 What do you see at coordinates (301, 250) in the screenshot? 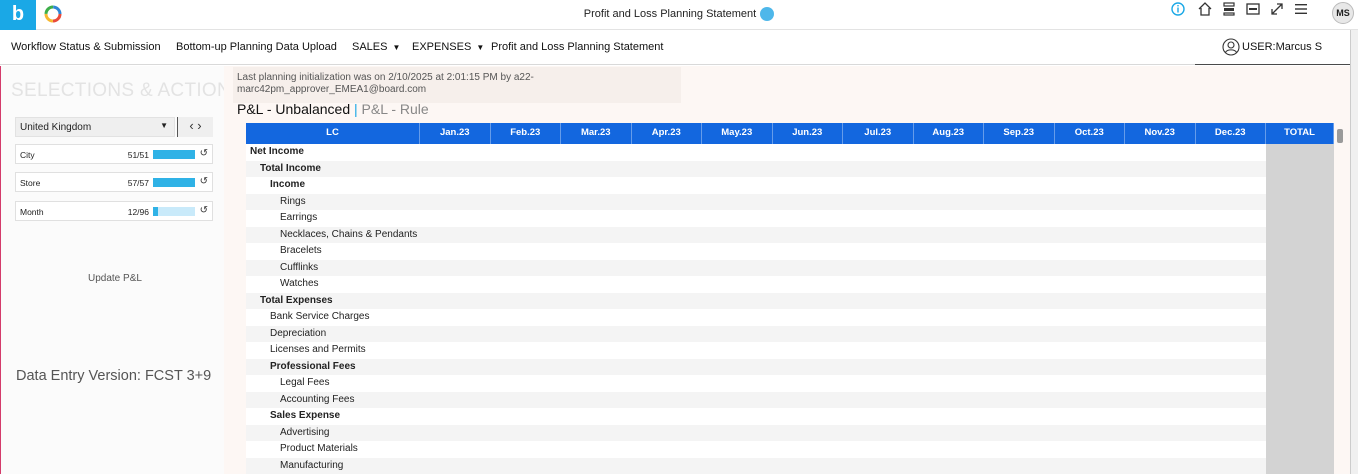
I see `row-label: Bracelets` at bounding box center [301, 250].